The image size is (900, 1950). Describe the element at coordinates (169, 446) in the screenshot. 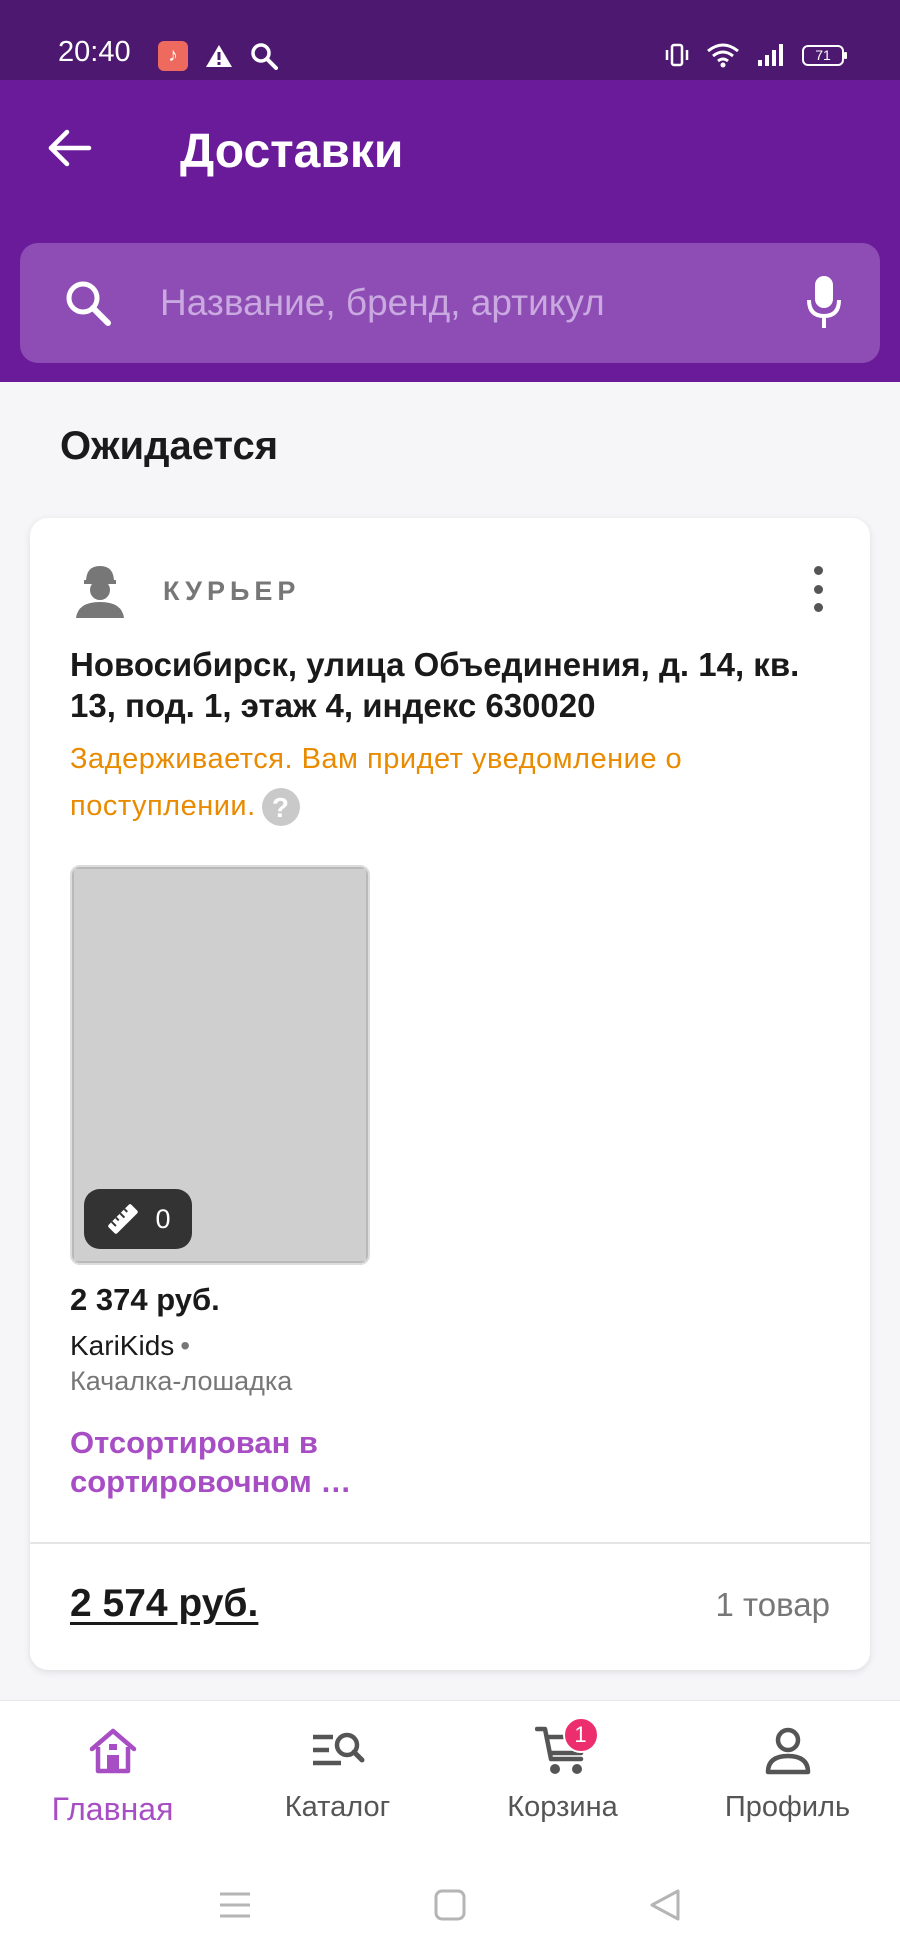

I see `section-title: Ожидается` at that location.